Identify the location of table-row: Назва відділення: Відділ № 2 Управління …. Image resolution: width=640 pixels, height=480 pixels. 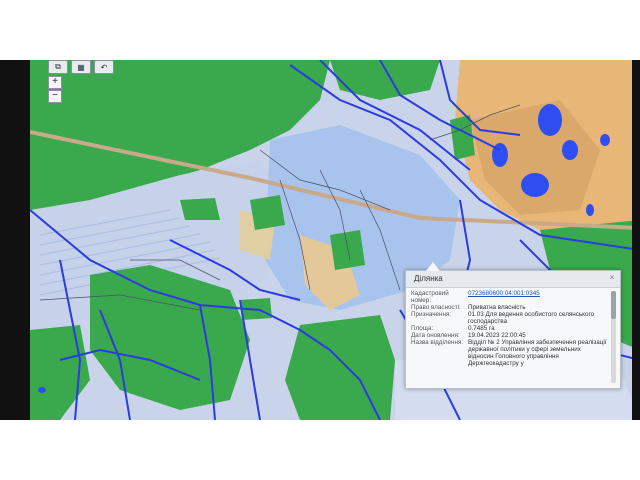
(509, 353).